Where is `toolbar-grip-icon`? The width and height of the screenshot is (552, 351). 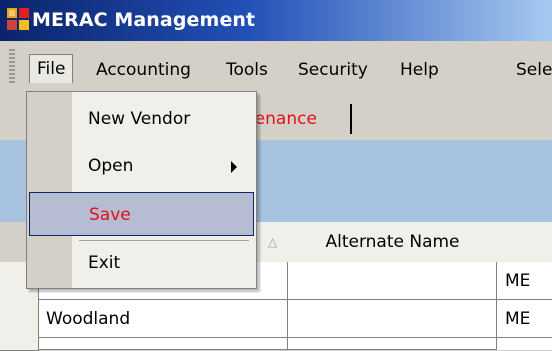
toolbar-grip-icon is located at coordinates (12, 67).